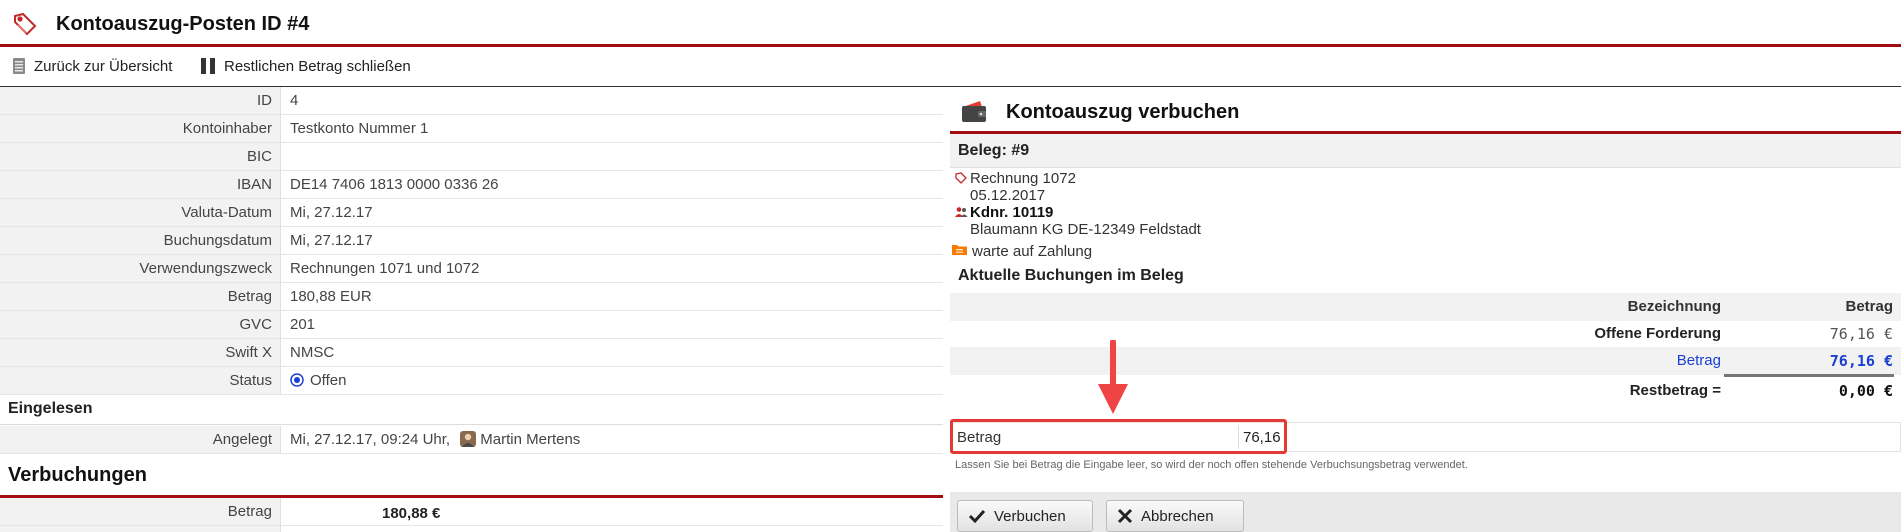 The width and height of the screenshot is (1901, 532). What do you see at coordinates (140, 529) in the screenshot?
I see `detail-label-empty` at bounding box center [140, 529].